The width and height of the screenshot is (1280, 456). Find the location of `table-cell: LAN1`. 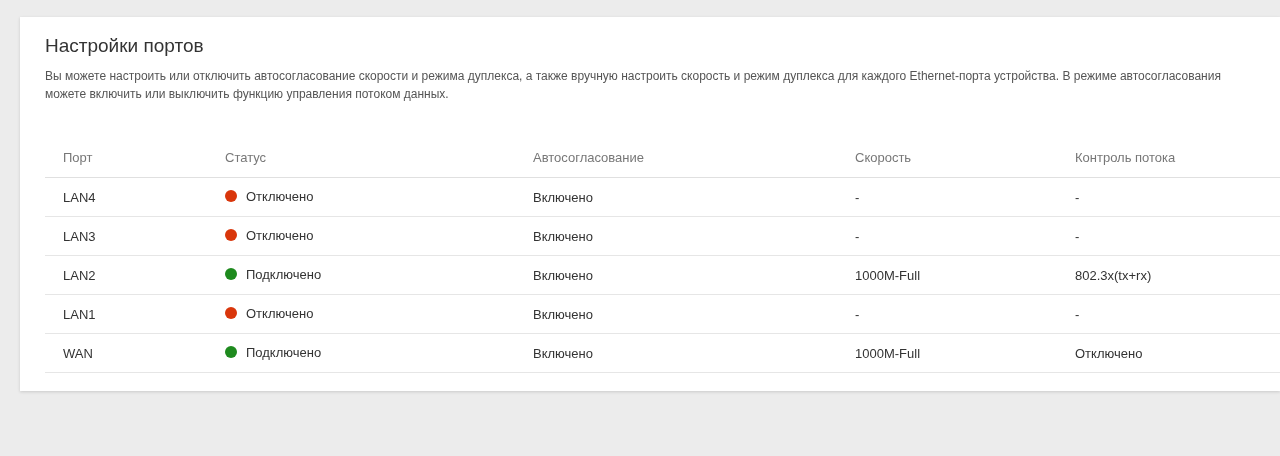

table-cell: LAN1 is located at coordinates (79, 314).